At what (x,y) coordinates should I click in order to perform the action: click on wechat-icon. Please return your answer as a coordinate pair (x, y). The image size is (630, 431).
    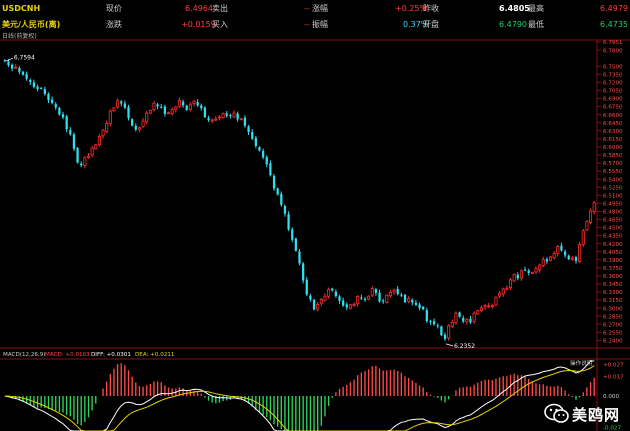
    Looking at the image, I should click on (556, 413).